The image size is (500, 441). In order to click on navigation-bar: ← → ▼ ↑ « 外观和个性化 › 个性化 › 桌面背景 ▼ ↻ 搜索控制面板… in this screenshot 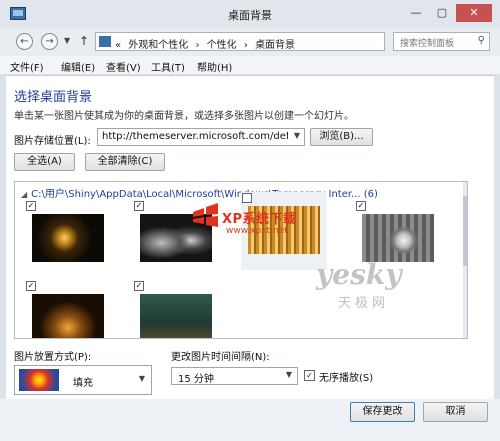, I will do `click(250, 42)`.